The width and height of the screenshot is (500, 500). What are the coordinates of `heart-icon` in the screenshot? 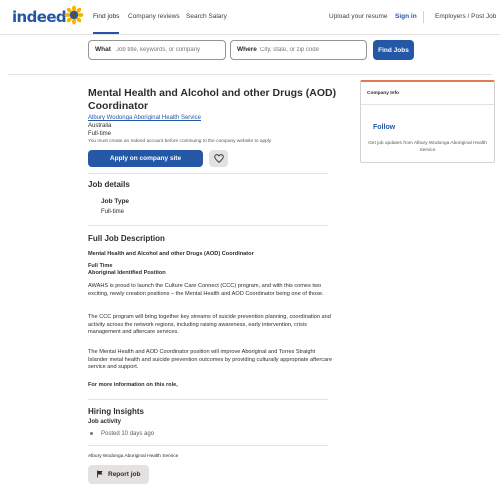 It's located at (218, 158).